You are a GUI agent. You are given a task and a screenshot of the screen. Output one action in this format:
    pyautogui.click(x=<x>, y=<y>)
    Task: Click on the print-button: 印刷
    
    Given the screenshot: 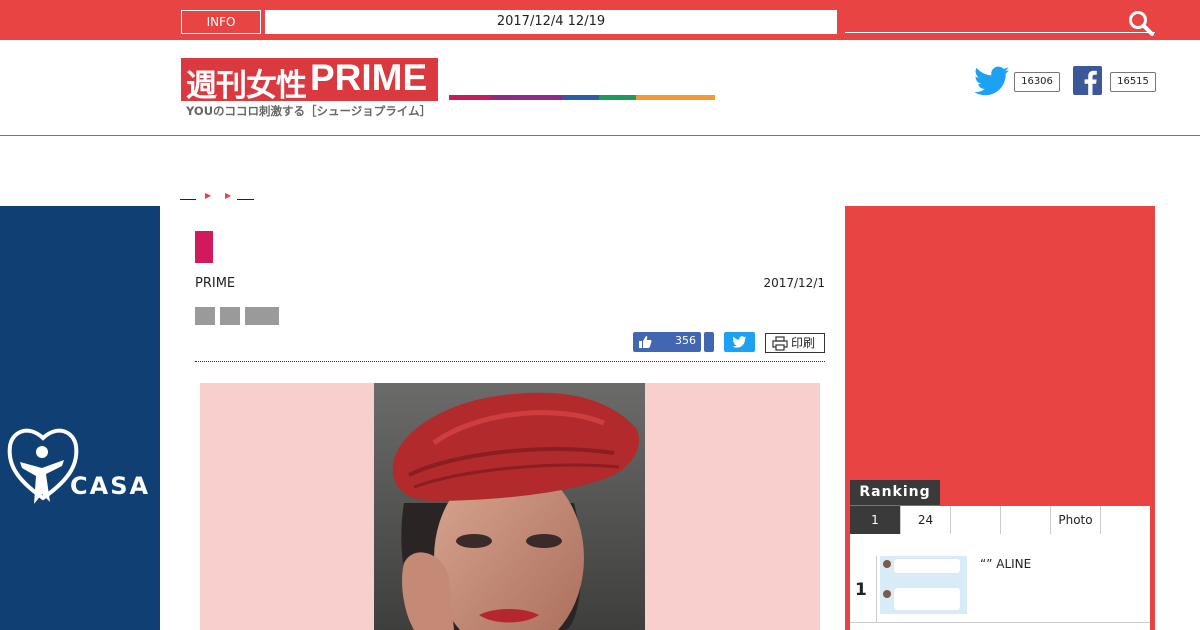 What is the action you would take?
    pyautogui.click(x=795, y=343)
    